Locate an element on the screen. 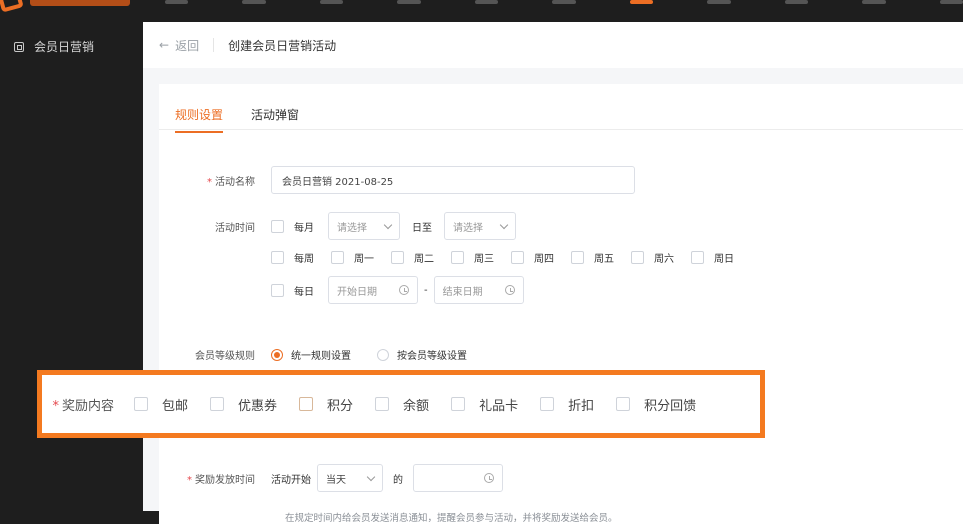 This screenshot has width=963, height=524. reward-checkbox-balance is located at coordinates (382, 404).